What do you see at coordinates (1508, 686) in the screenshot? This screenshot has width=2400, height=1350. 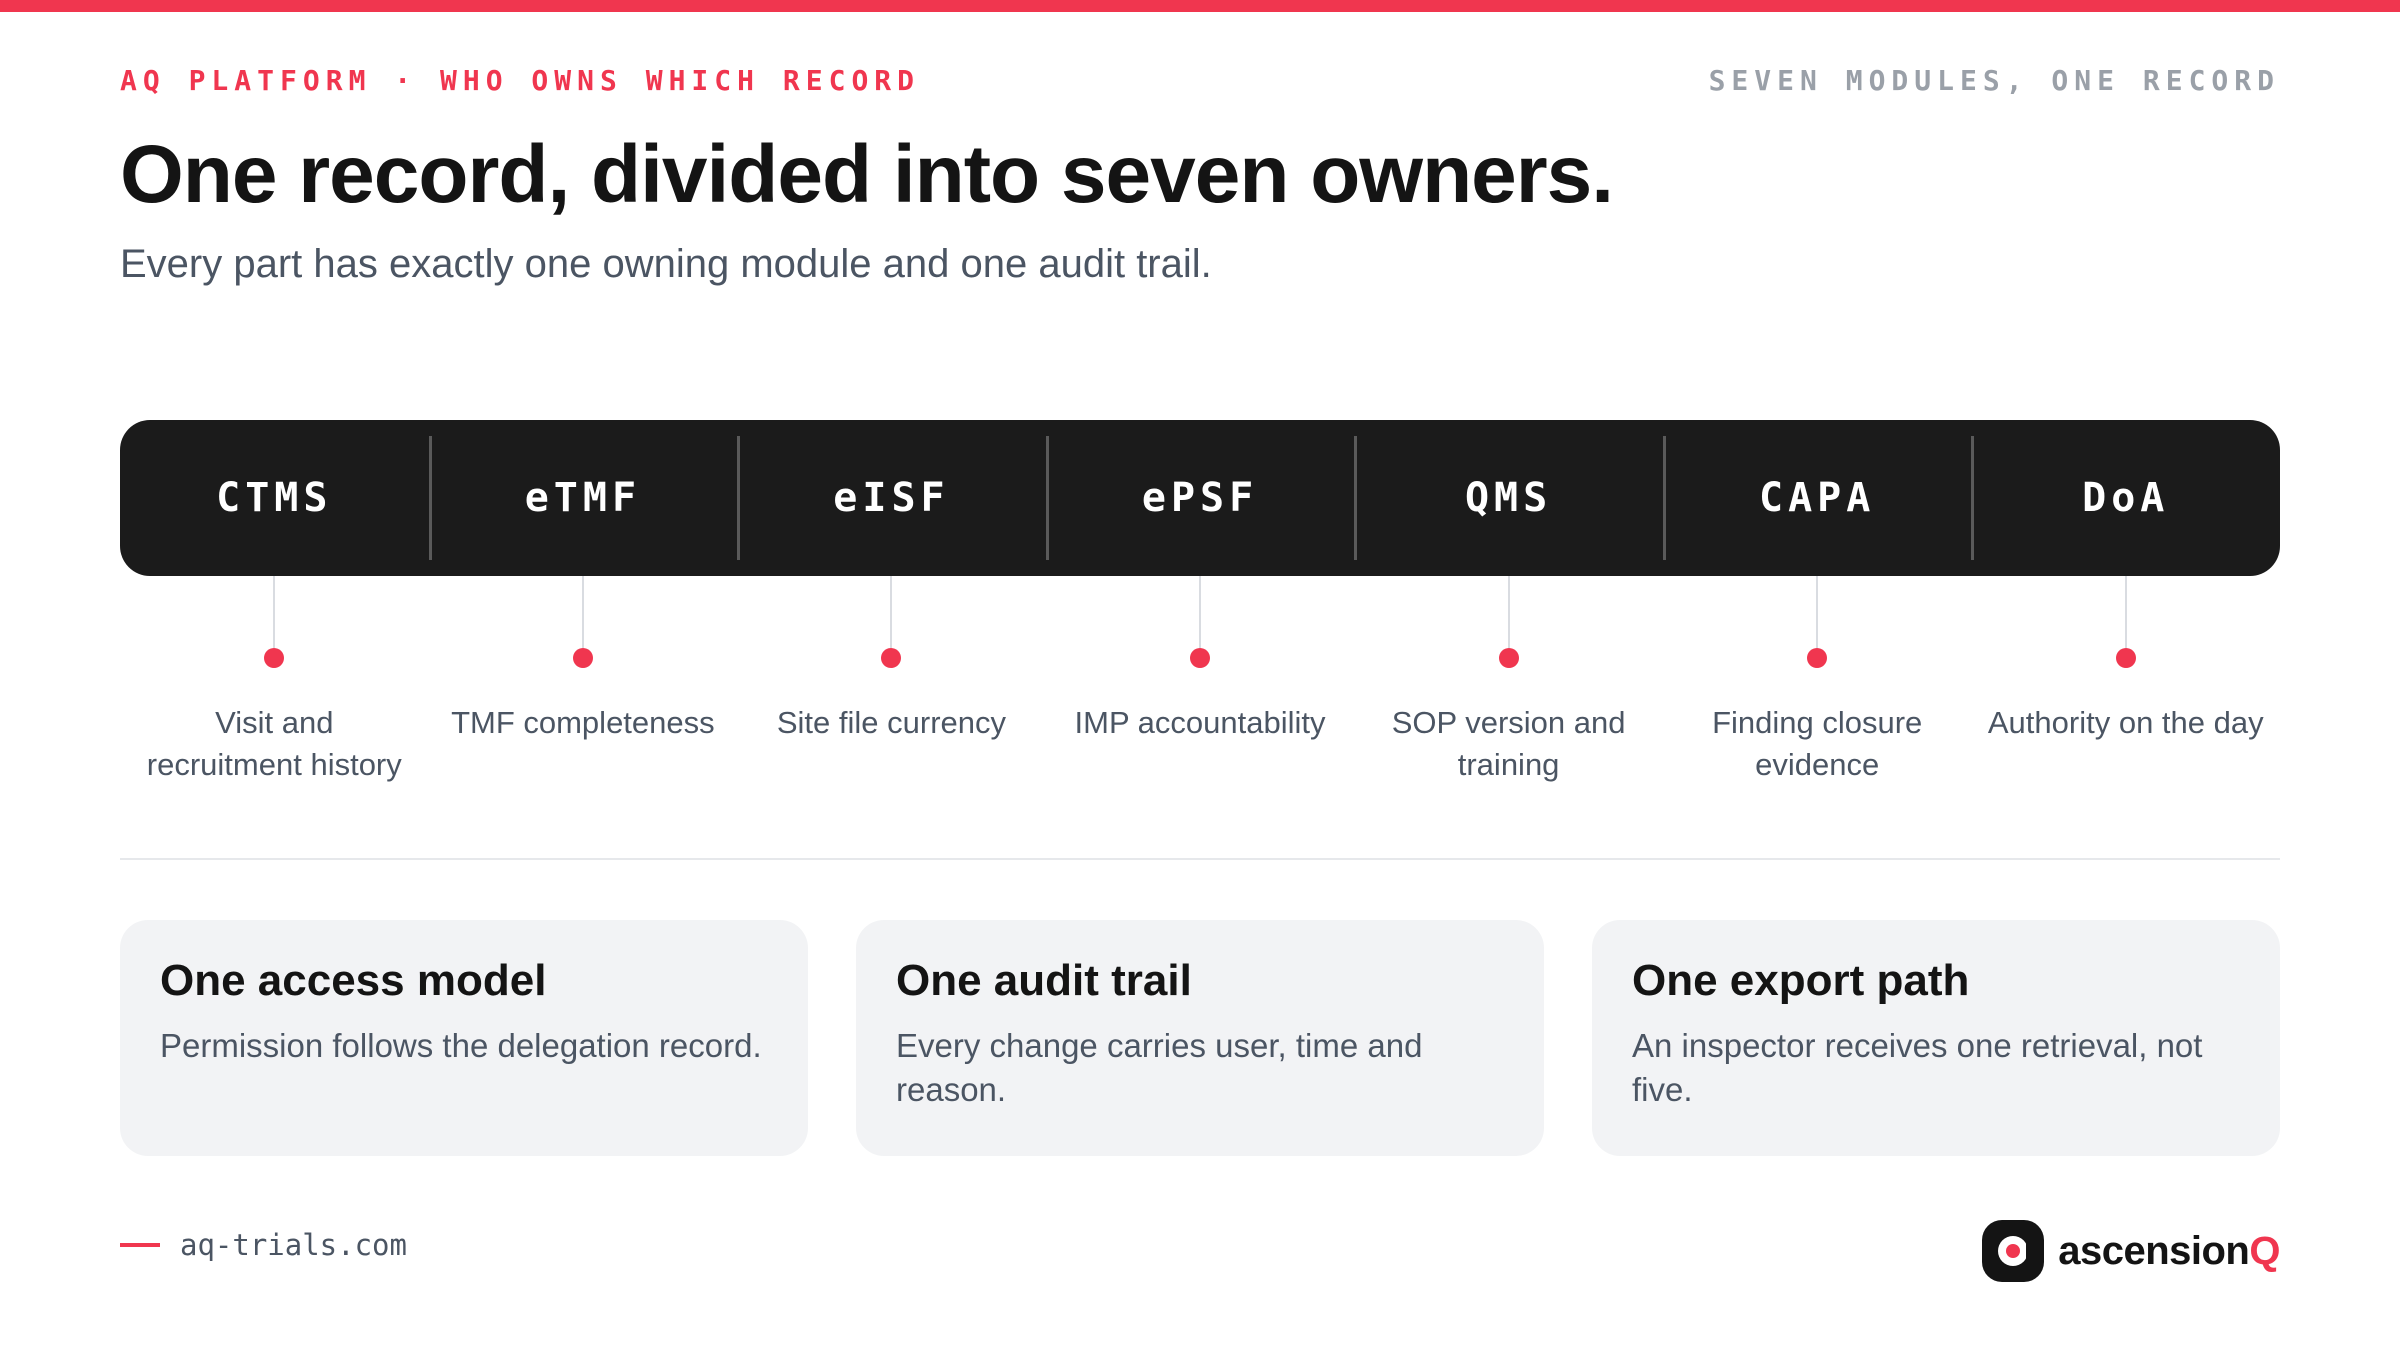 I see `owner-qms: SOP version and training` at bounding box center [1508, 686].